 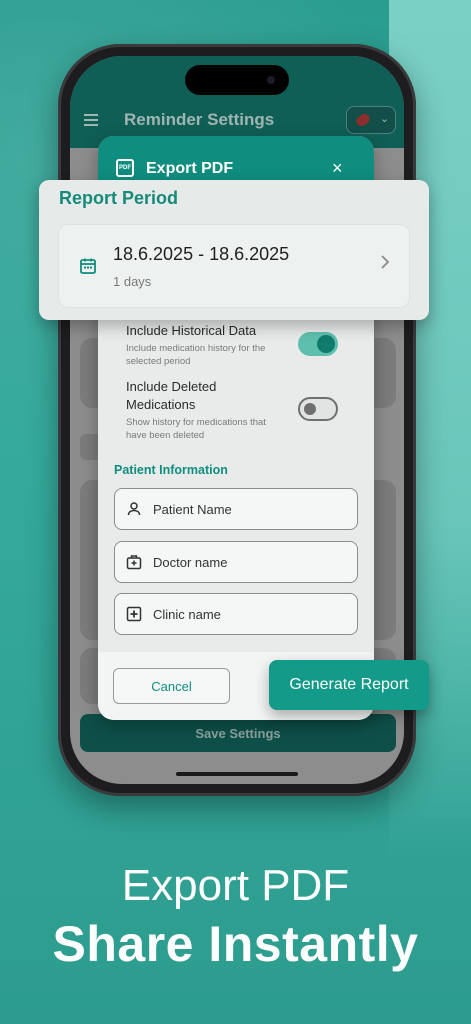 What do you see at coordinates (201, 254) in the screenshot?
I see `date-range: 18.6.2025 - 18.6.2025` at bounding box center [201, 254].